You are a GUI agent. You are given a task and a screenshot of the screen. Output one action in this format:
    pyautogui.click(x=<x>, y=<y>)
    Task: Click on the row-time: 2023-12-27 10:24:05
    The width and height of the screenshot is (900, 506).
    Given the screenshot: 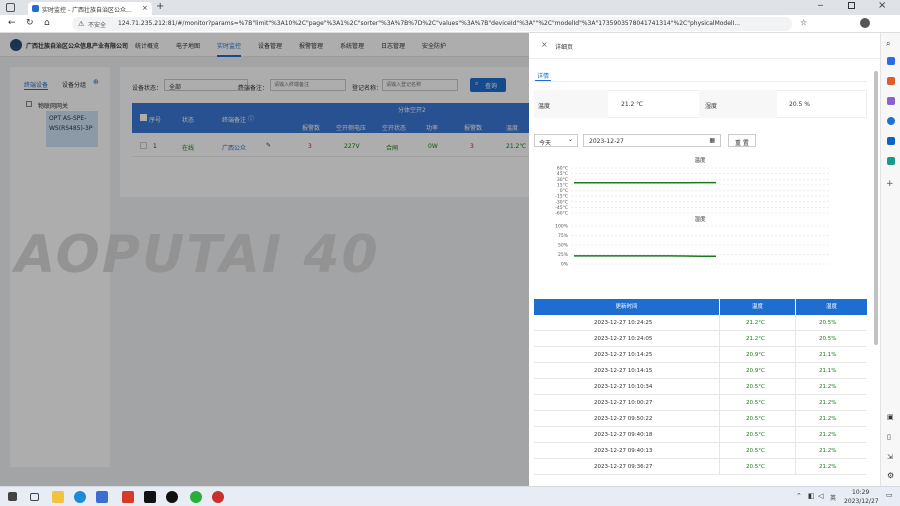 What is the action you would take?
    pyautogui.click(x=623, y=339)
    